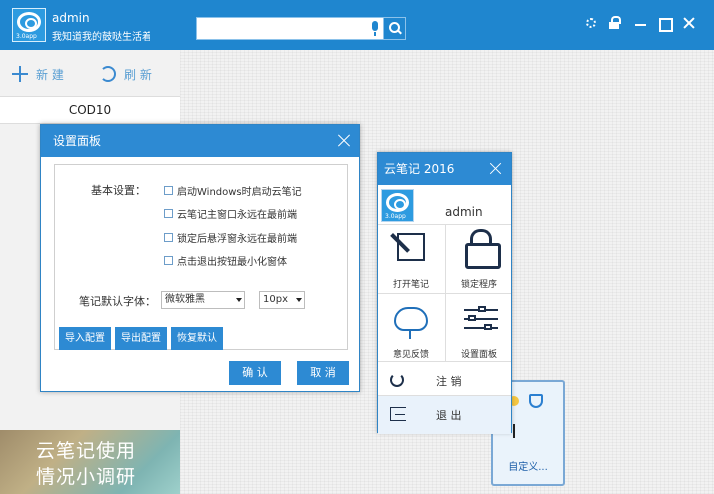  I want to click on settings-panel-label: 设置面板, so click(478, 355).